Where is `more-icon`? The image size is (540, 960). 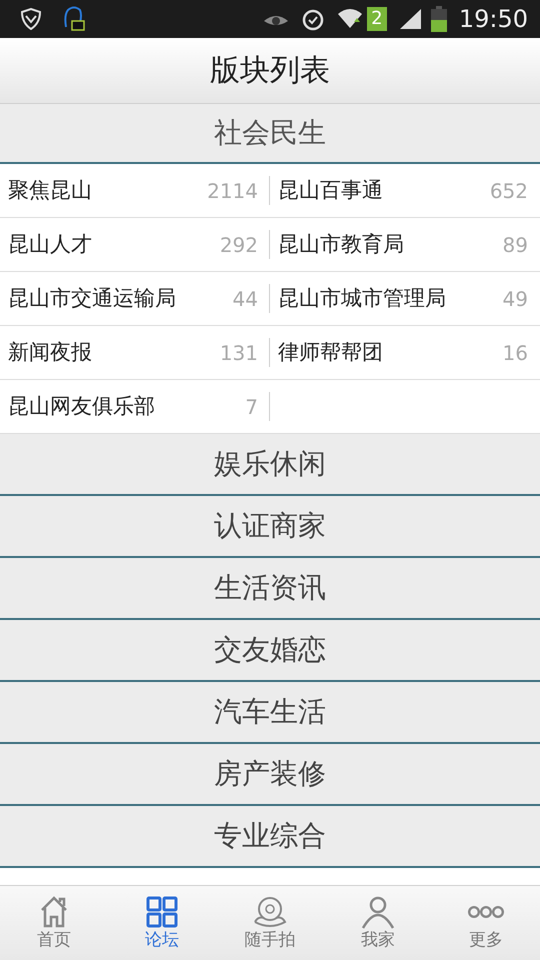 more-icon is located at coordinates (486, 912).